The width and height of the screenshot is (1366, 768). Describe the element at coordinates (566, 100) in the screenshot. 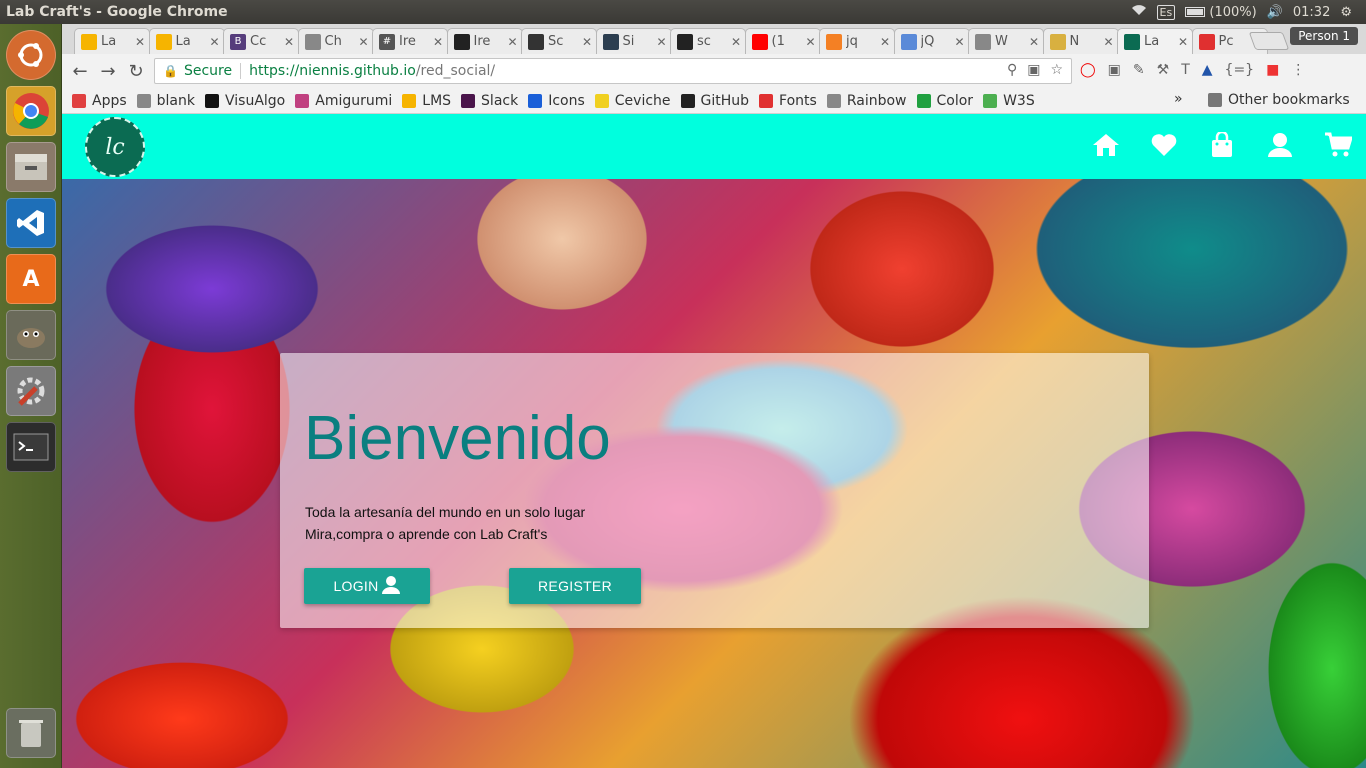

I see `bookmark-label: Icons` at that location.